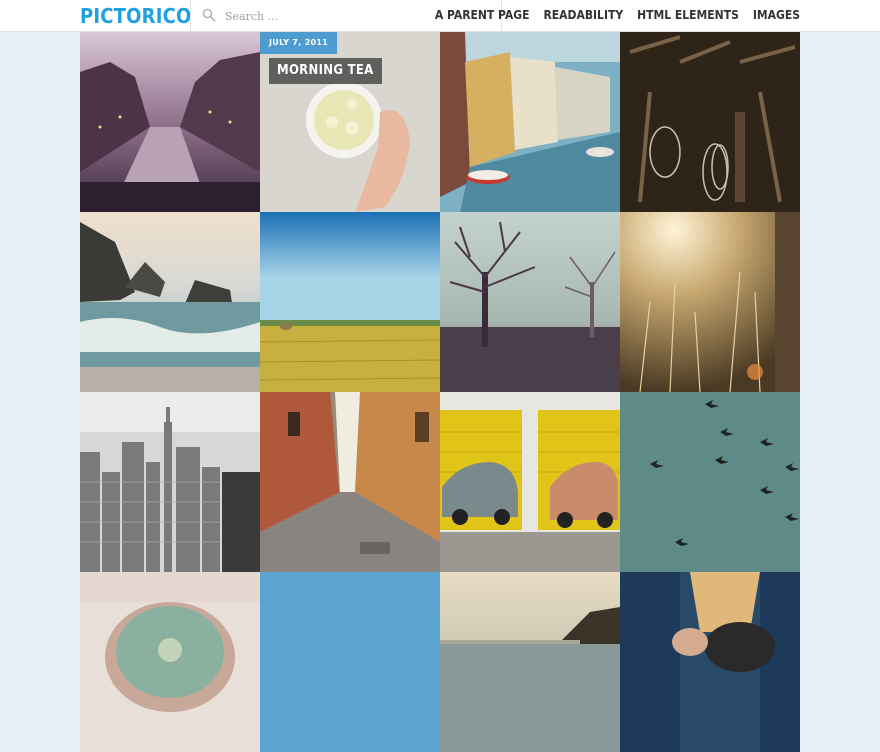 The height and width of the screenshot is (752, 880). What do you see at coordinates (136, 16) in the screenshot?
I see `site-logo: PICTORICO` at bounding box center [136, 16].